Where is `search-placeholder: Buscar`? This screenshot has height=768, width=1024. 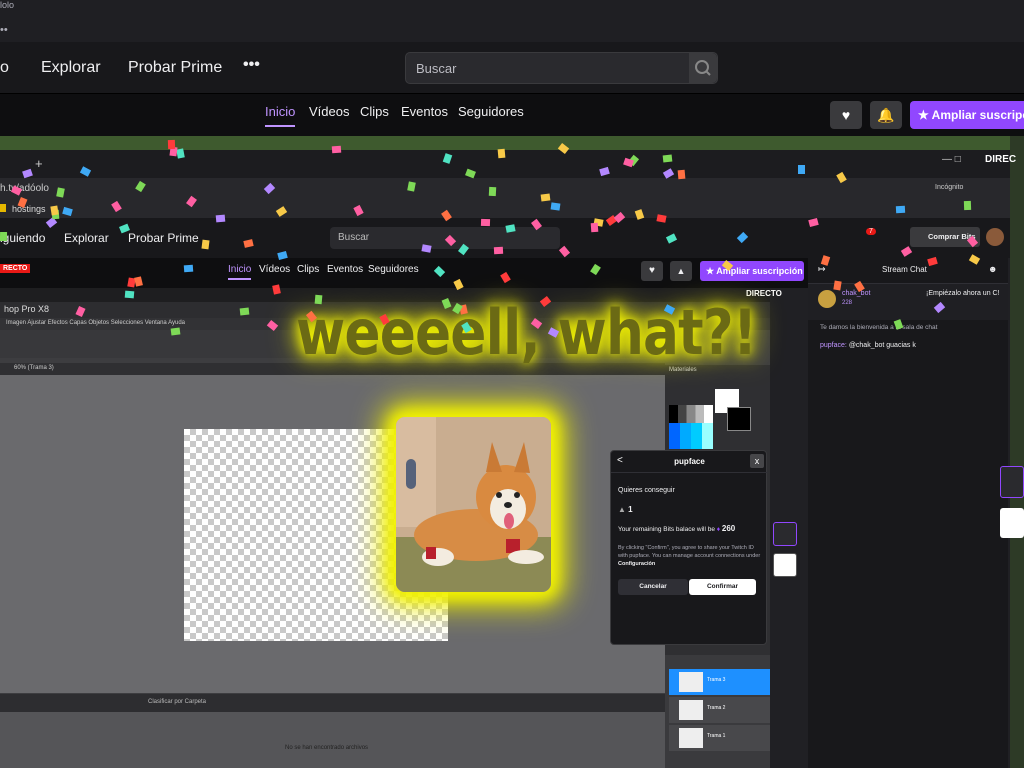
search-placeholder: Buscar is located at coordinates (436, 68).